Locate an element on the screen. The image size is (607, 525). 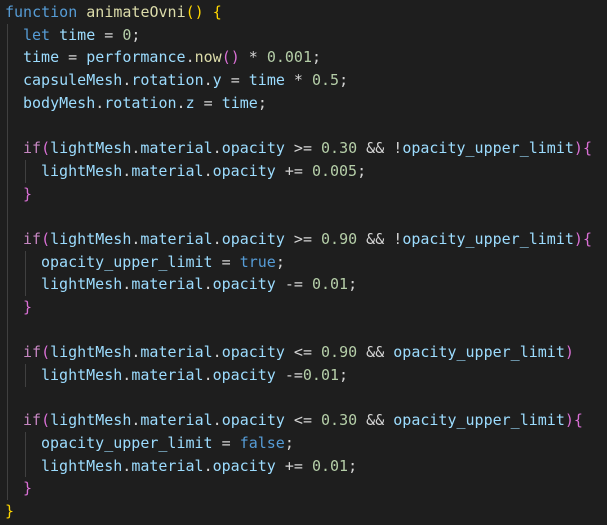
code-token: animateOvni is located at coordinates (136, 12).